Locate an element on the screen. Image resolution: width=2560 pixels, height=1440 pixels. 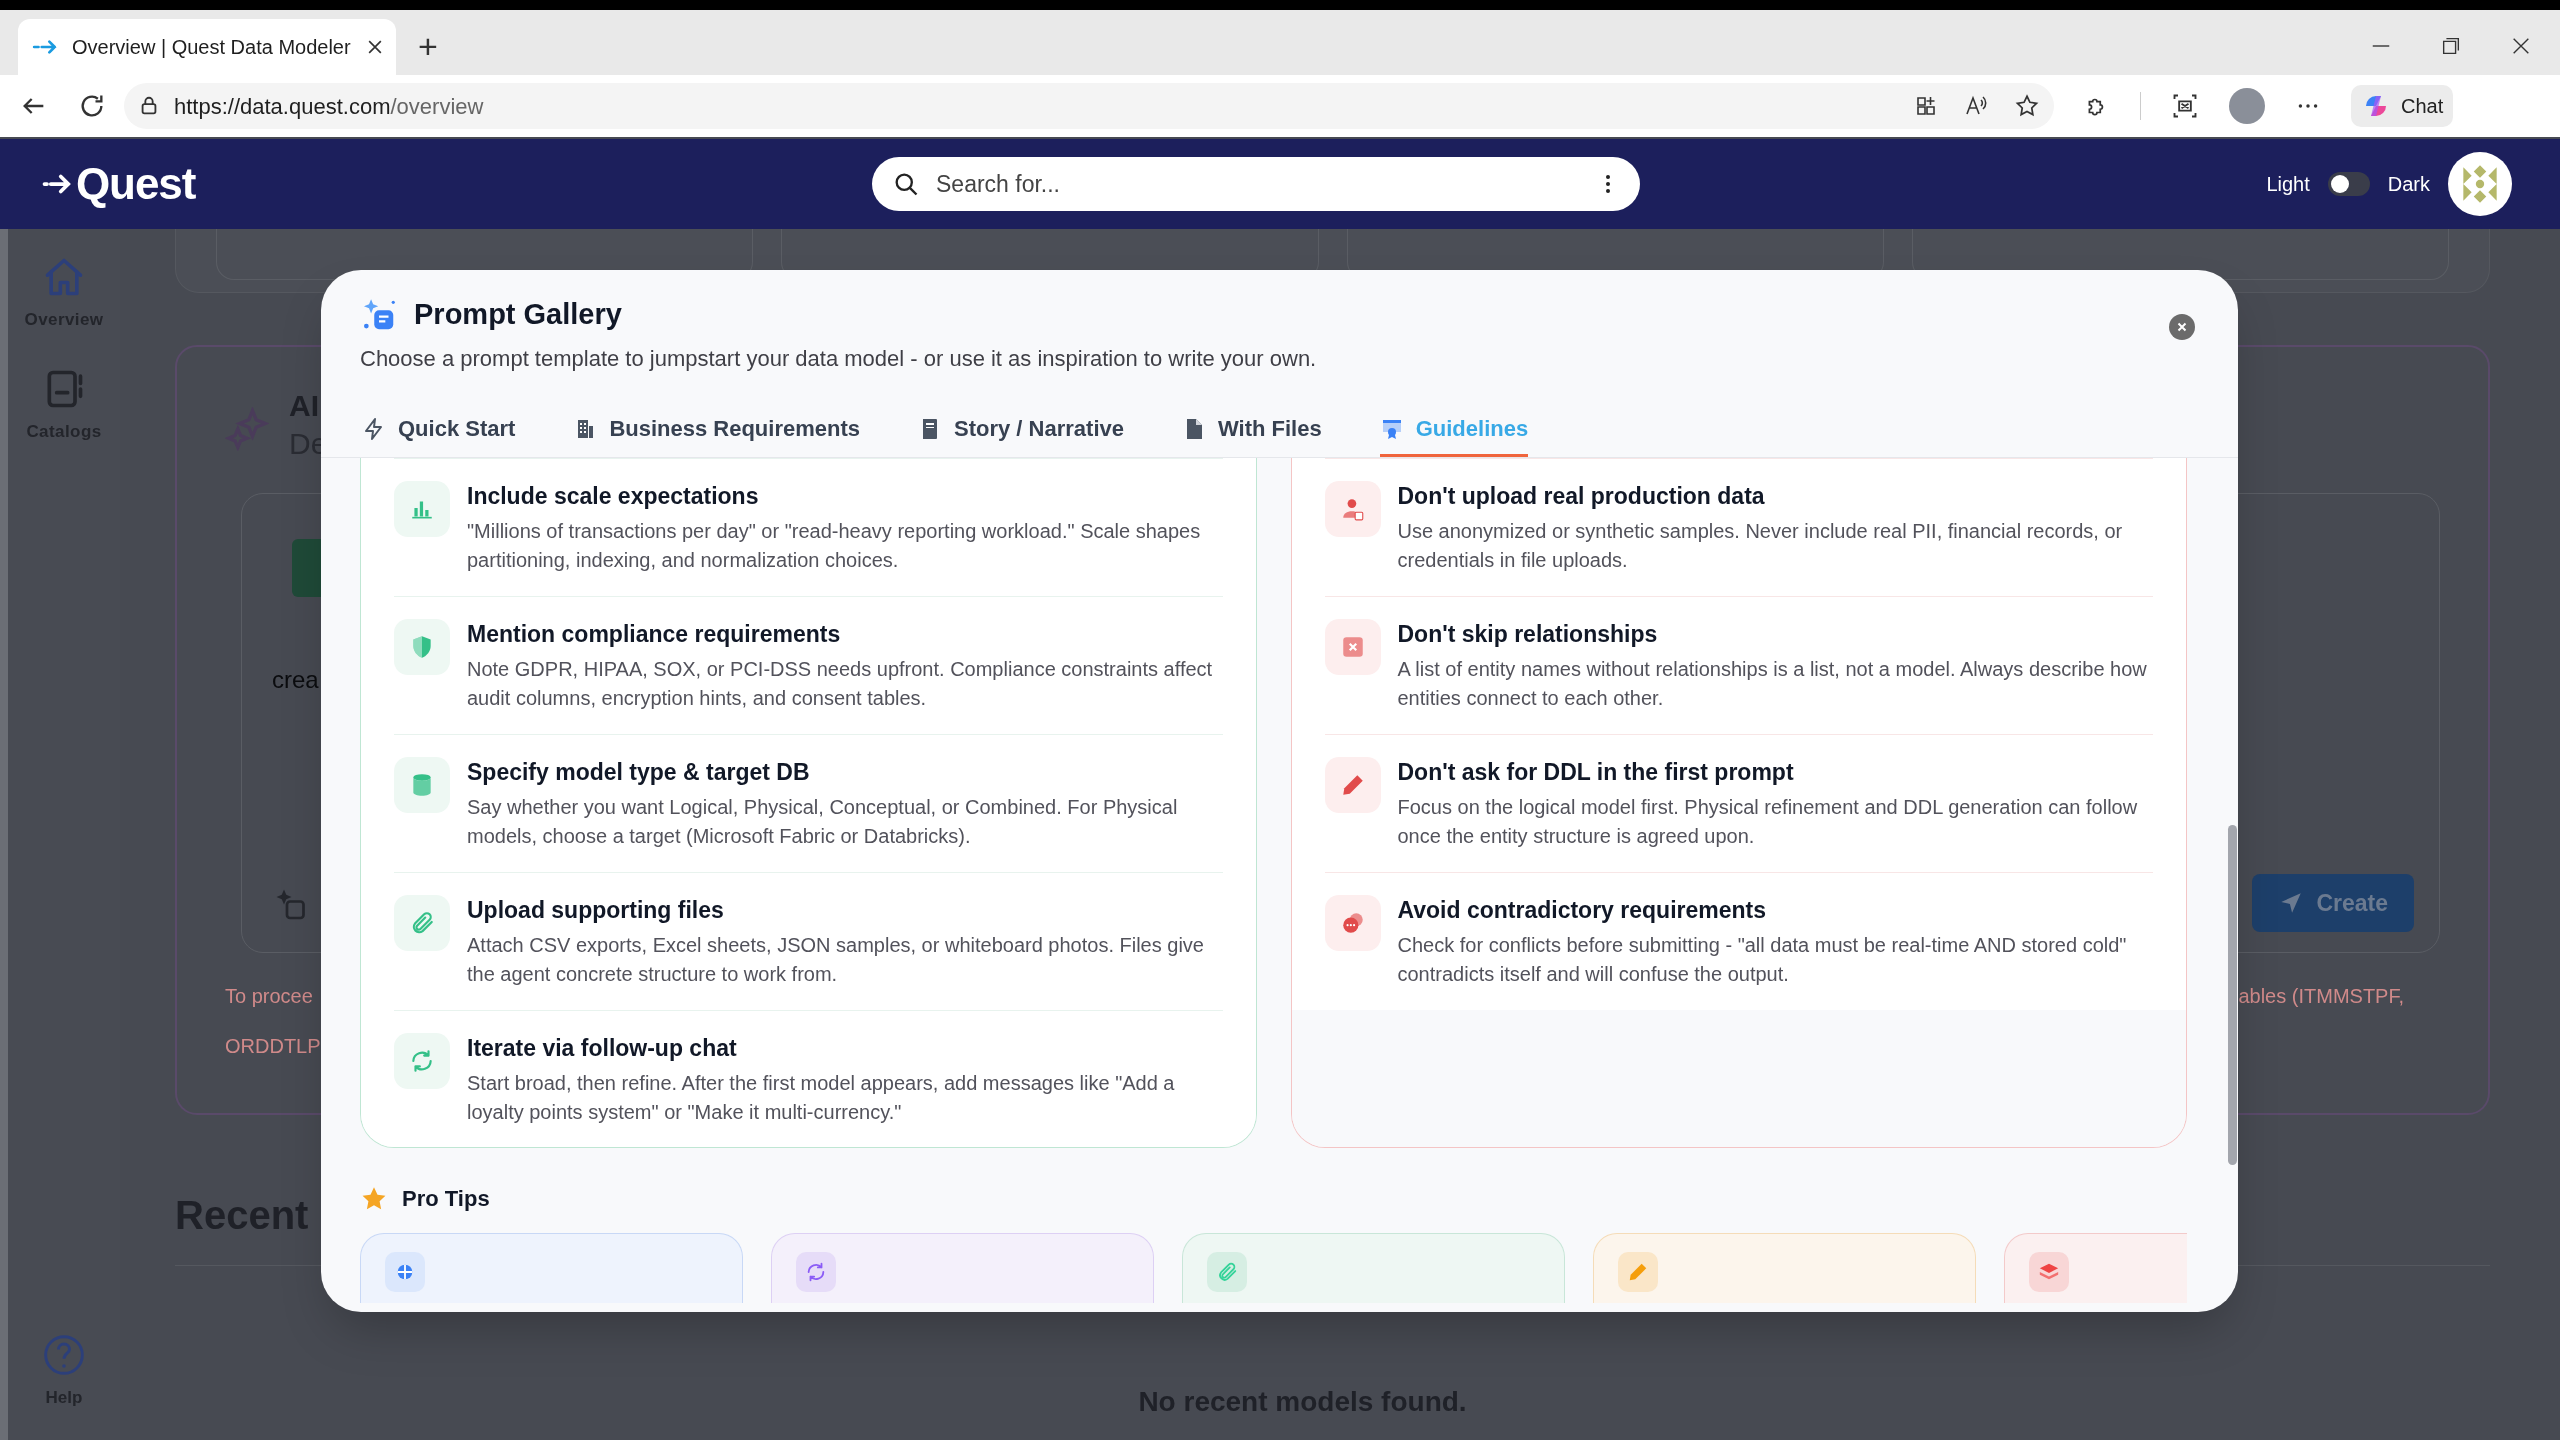
notice-text: ORDDTLP is located at coordinates (273, 1046).